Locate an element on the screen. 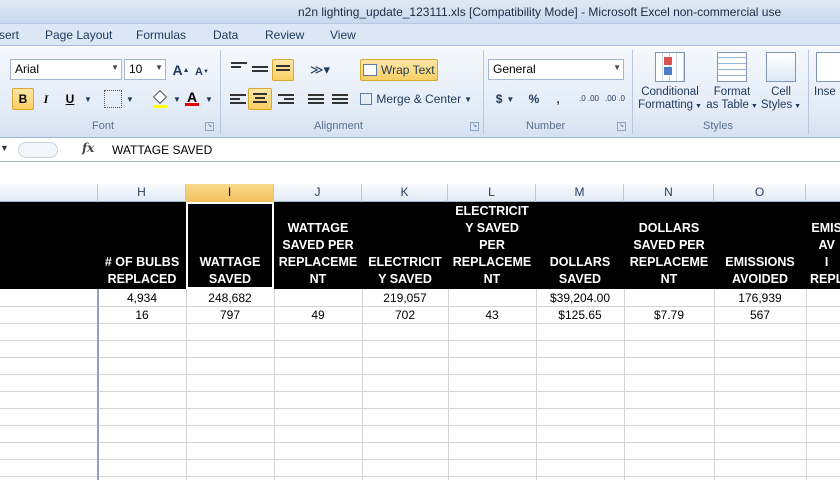 This screenshot has height=480, width=840. data-cell: $39,204.00 is located at coordinates (580, 298).